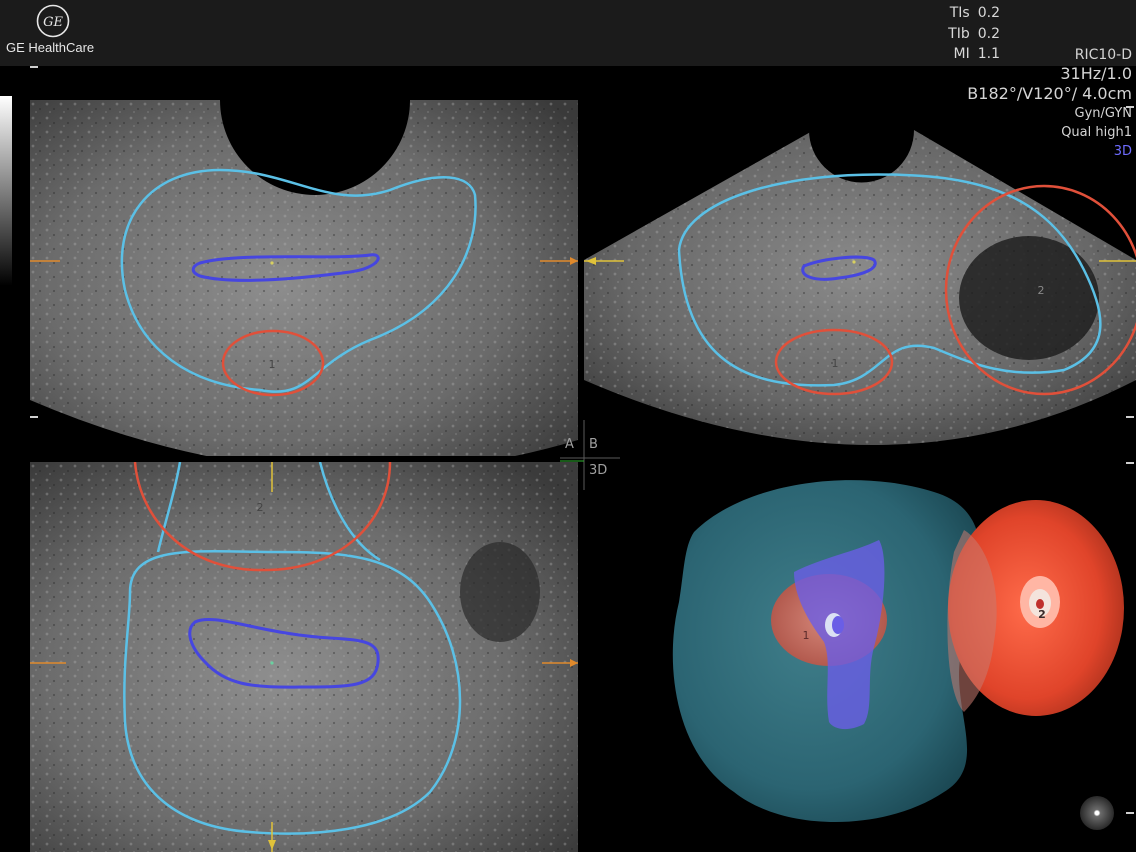  What do you see at coordinates (1103, 55) in the screenshot?
I see `probe-name: RIC10-D` at bounding box center [1103, 55].